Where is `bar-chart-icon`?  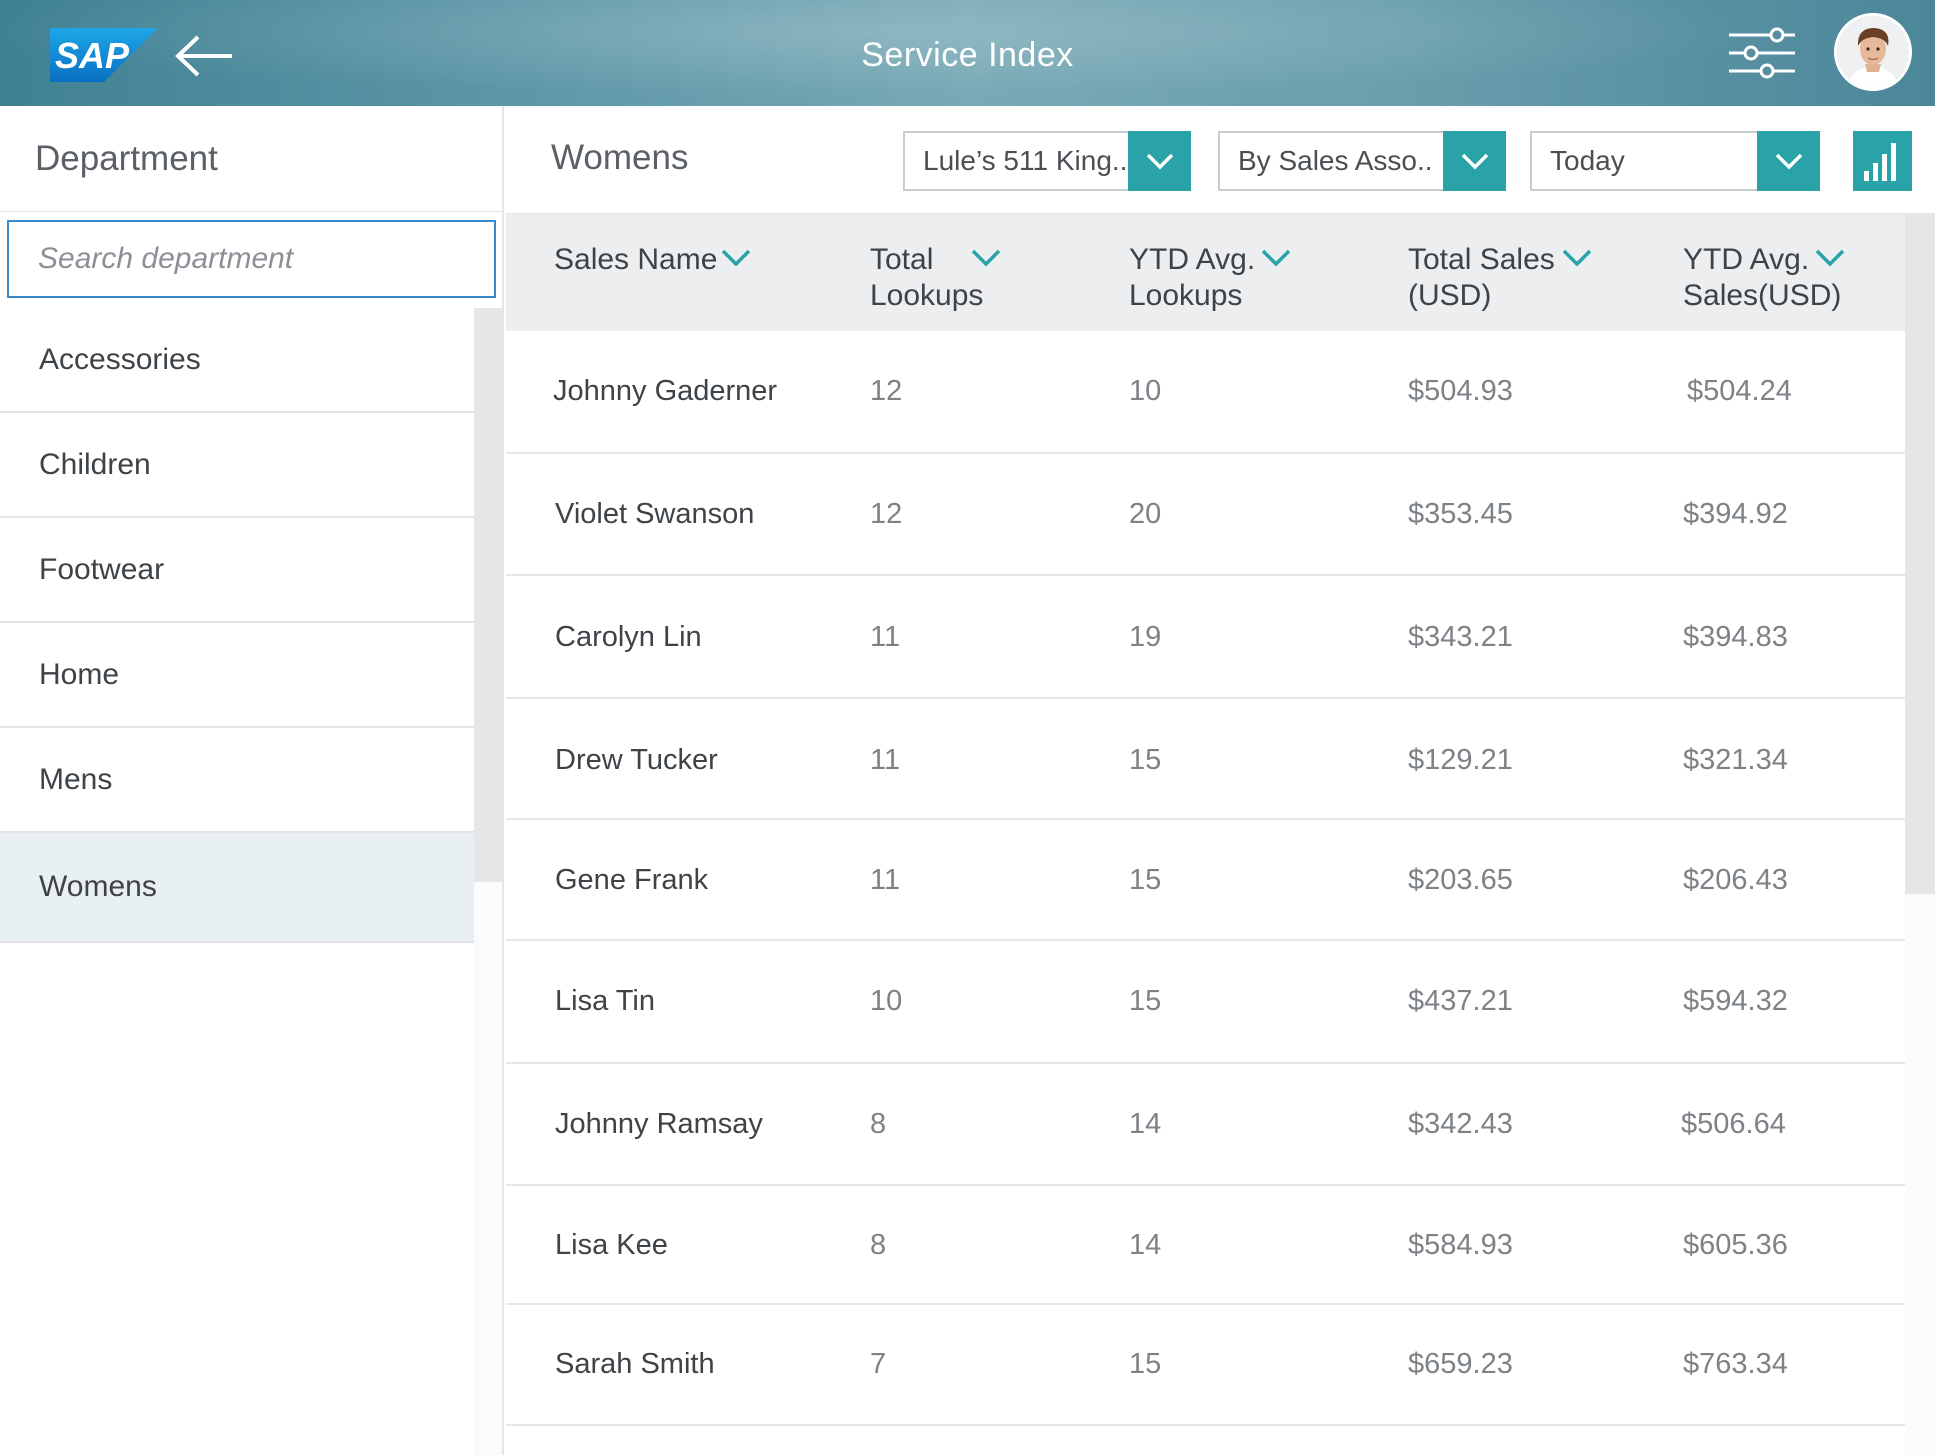 bar-chart-icon is located at coordinates (1880, 162).